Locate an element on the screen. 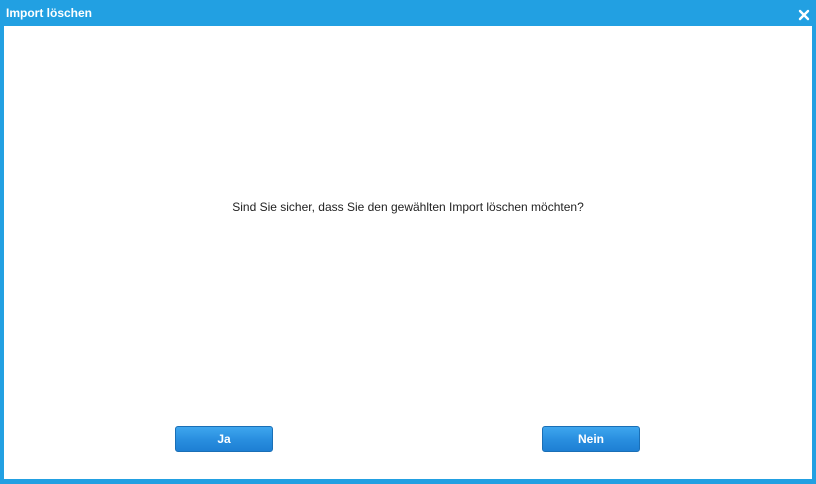 The width and height of the screenshot is (816, 484). dialog-titlebar: Import löschen is located at coordinates (408, 13).